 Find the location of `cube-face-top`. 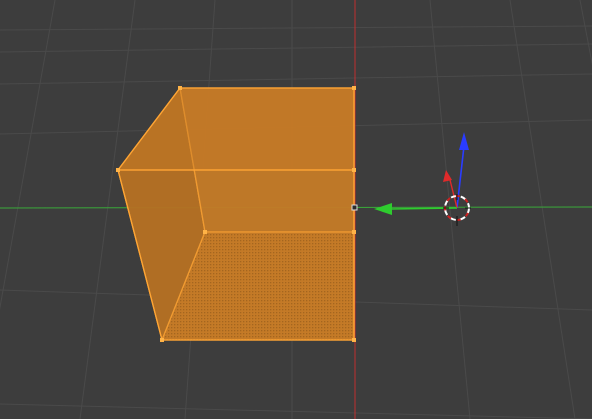

cube-face-top is located at coordinates (235, 129).